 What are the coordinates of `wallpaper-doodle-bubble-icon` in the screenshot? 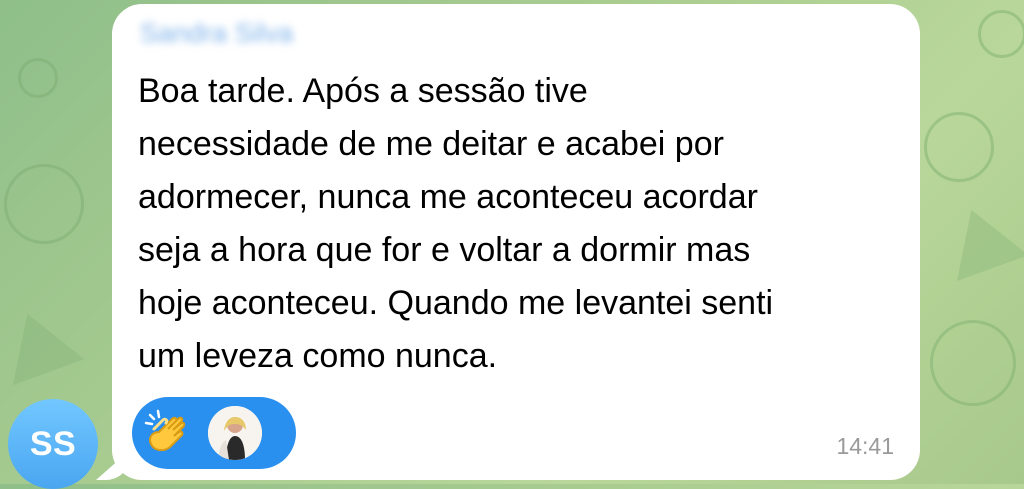 It's located at (973, 363).